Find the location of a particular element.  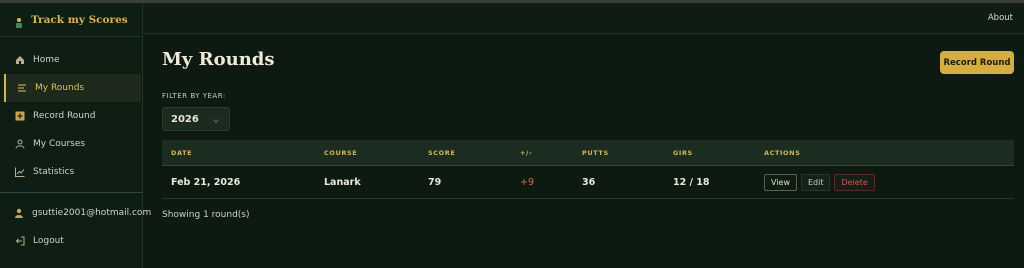

user-icon is located at coordinates (19, 144).